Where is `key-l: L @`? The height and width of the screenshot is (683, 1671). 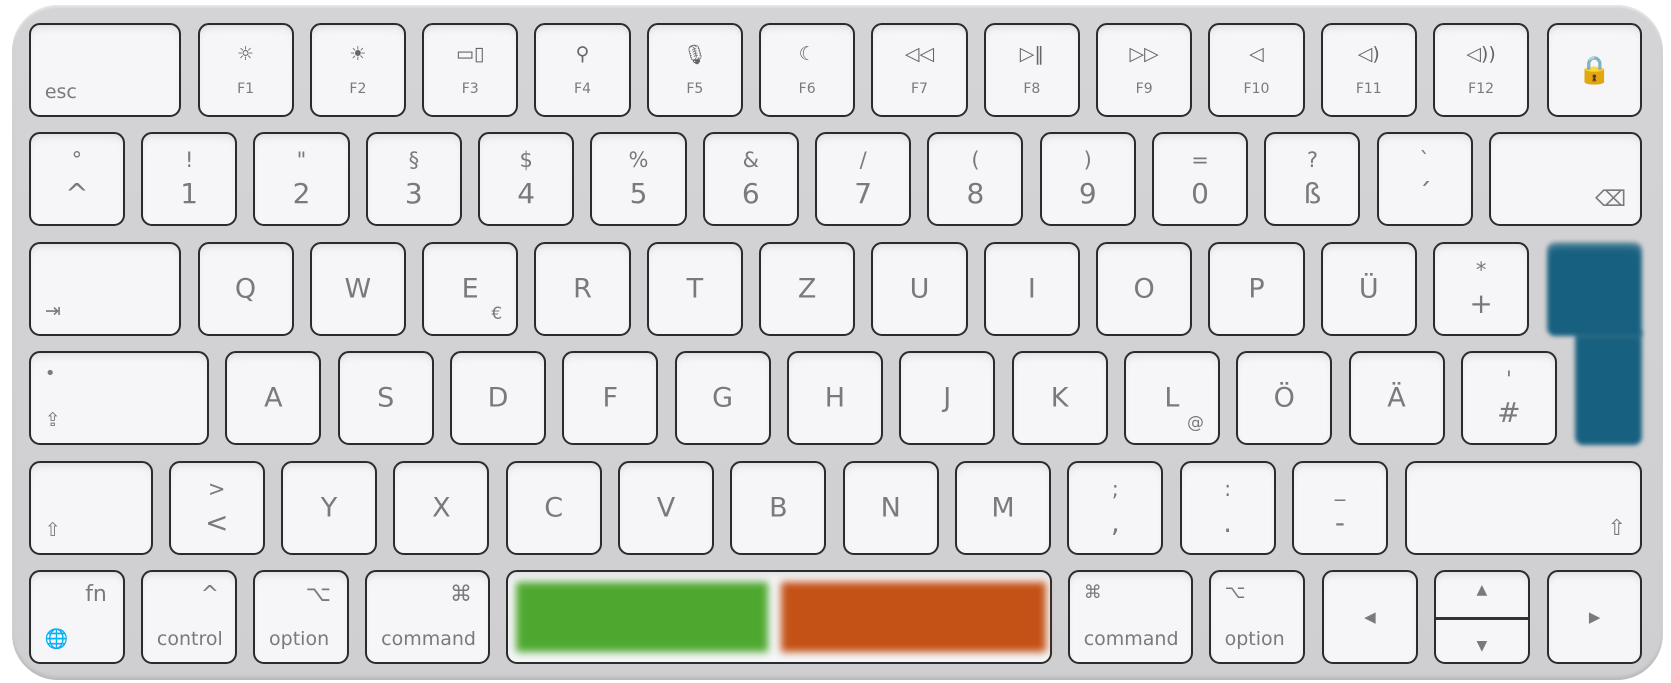 key-l: L @ is located at coordinates (1171, 398).